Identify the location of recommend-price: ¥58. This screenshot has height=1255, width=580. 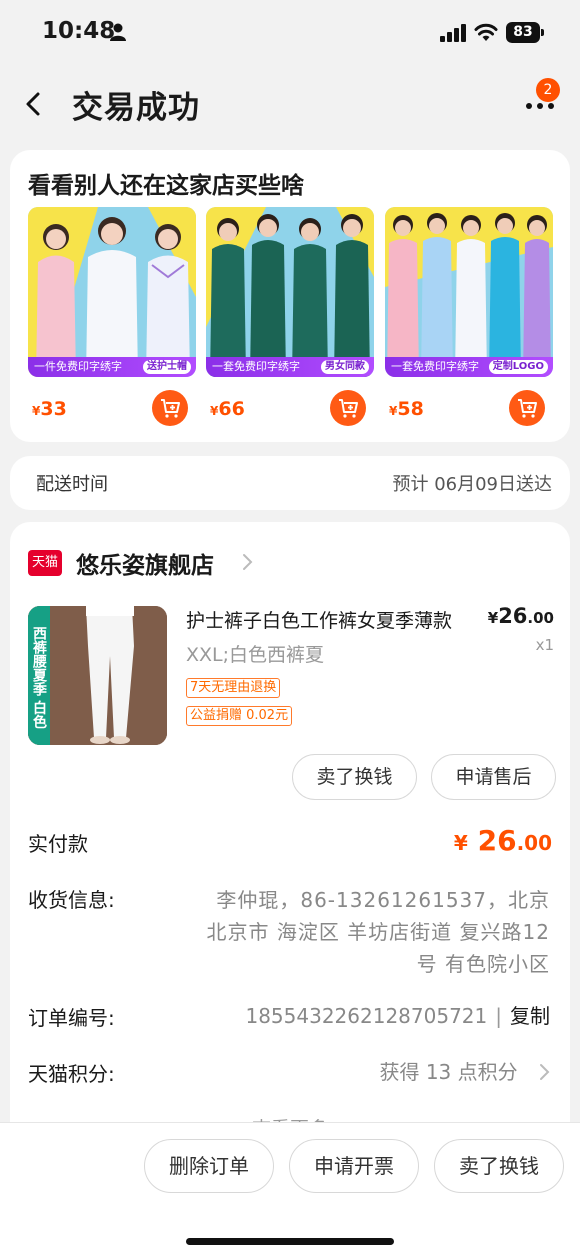
(406, 409).